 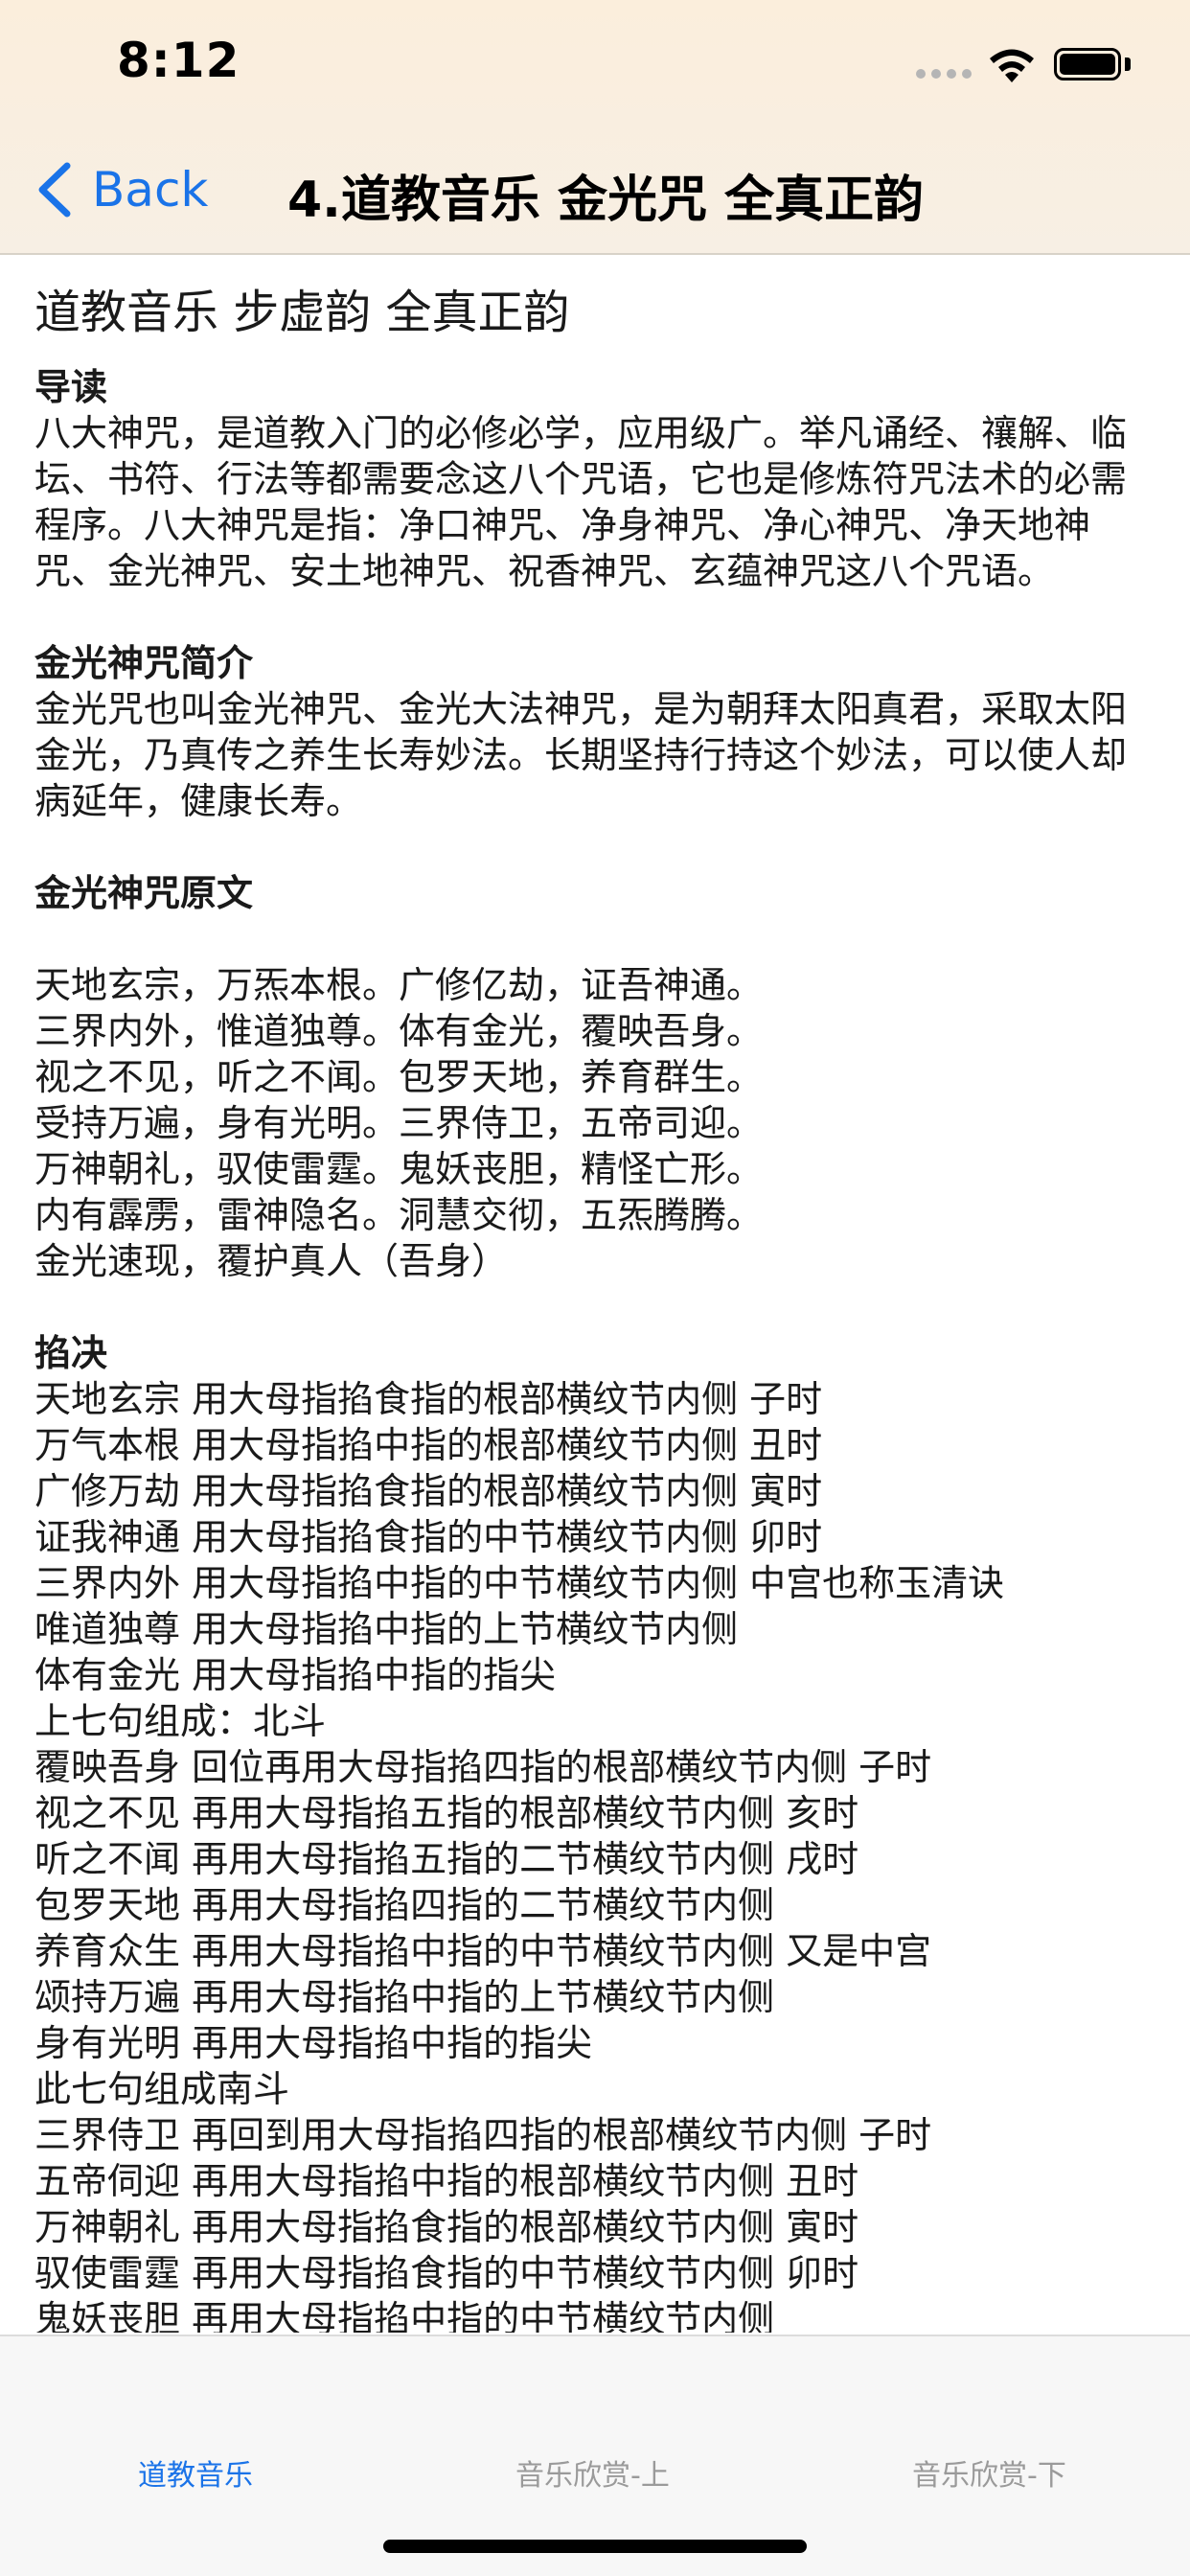 I want to click on home-indicator, so click(x=595, y=2546).